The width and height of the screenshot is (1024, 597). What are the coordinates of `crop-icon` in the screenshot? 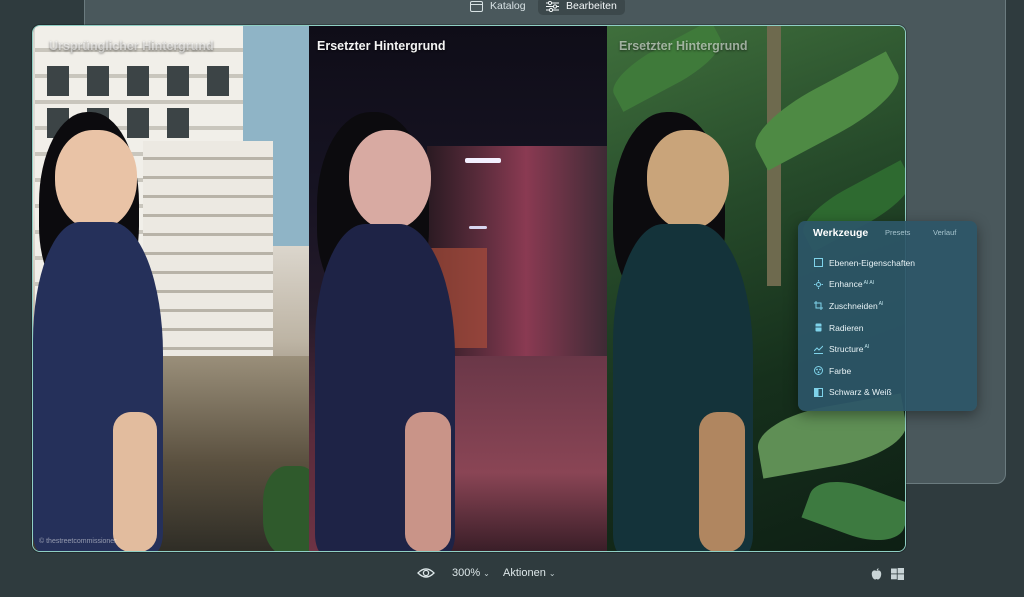 It's located at (818, 306).